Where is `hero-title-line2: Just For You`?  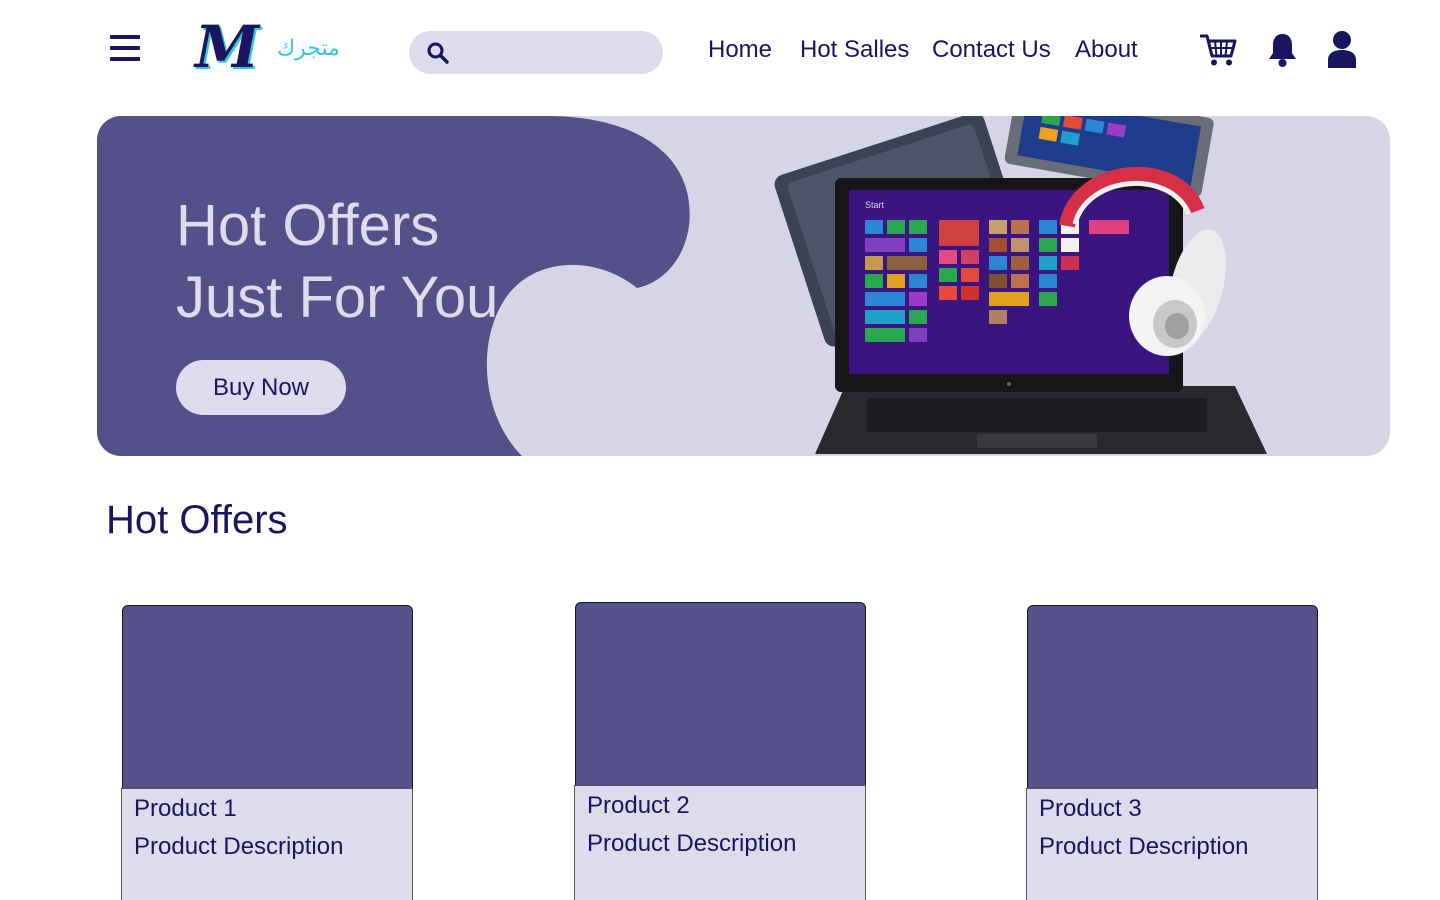
hero-title-line2: Just For You is located at coordinates (337, 297).